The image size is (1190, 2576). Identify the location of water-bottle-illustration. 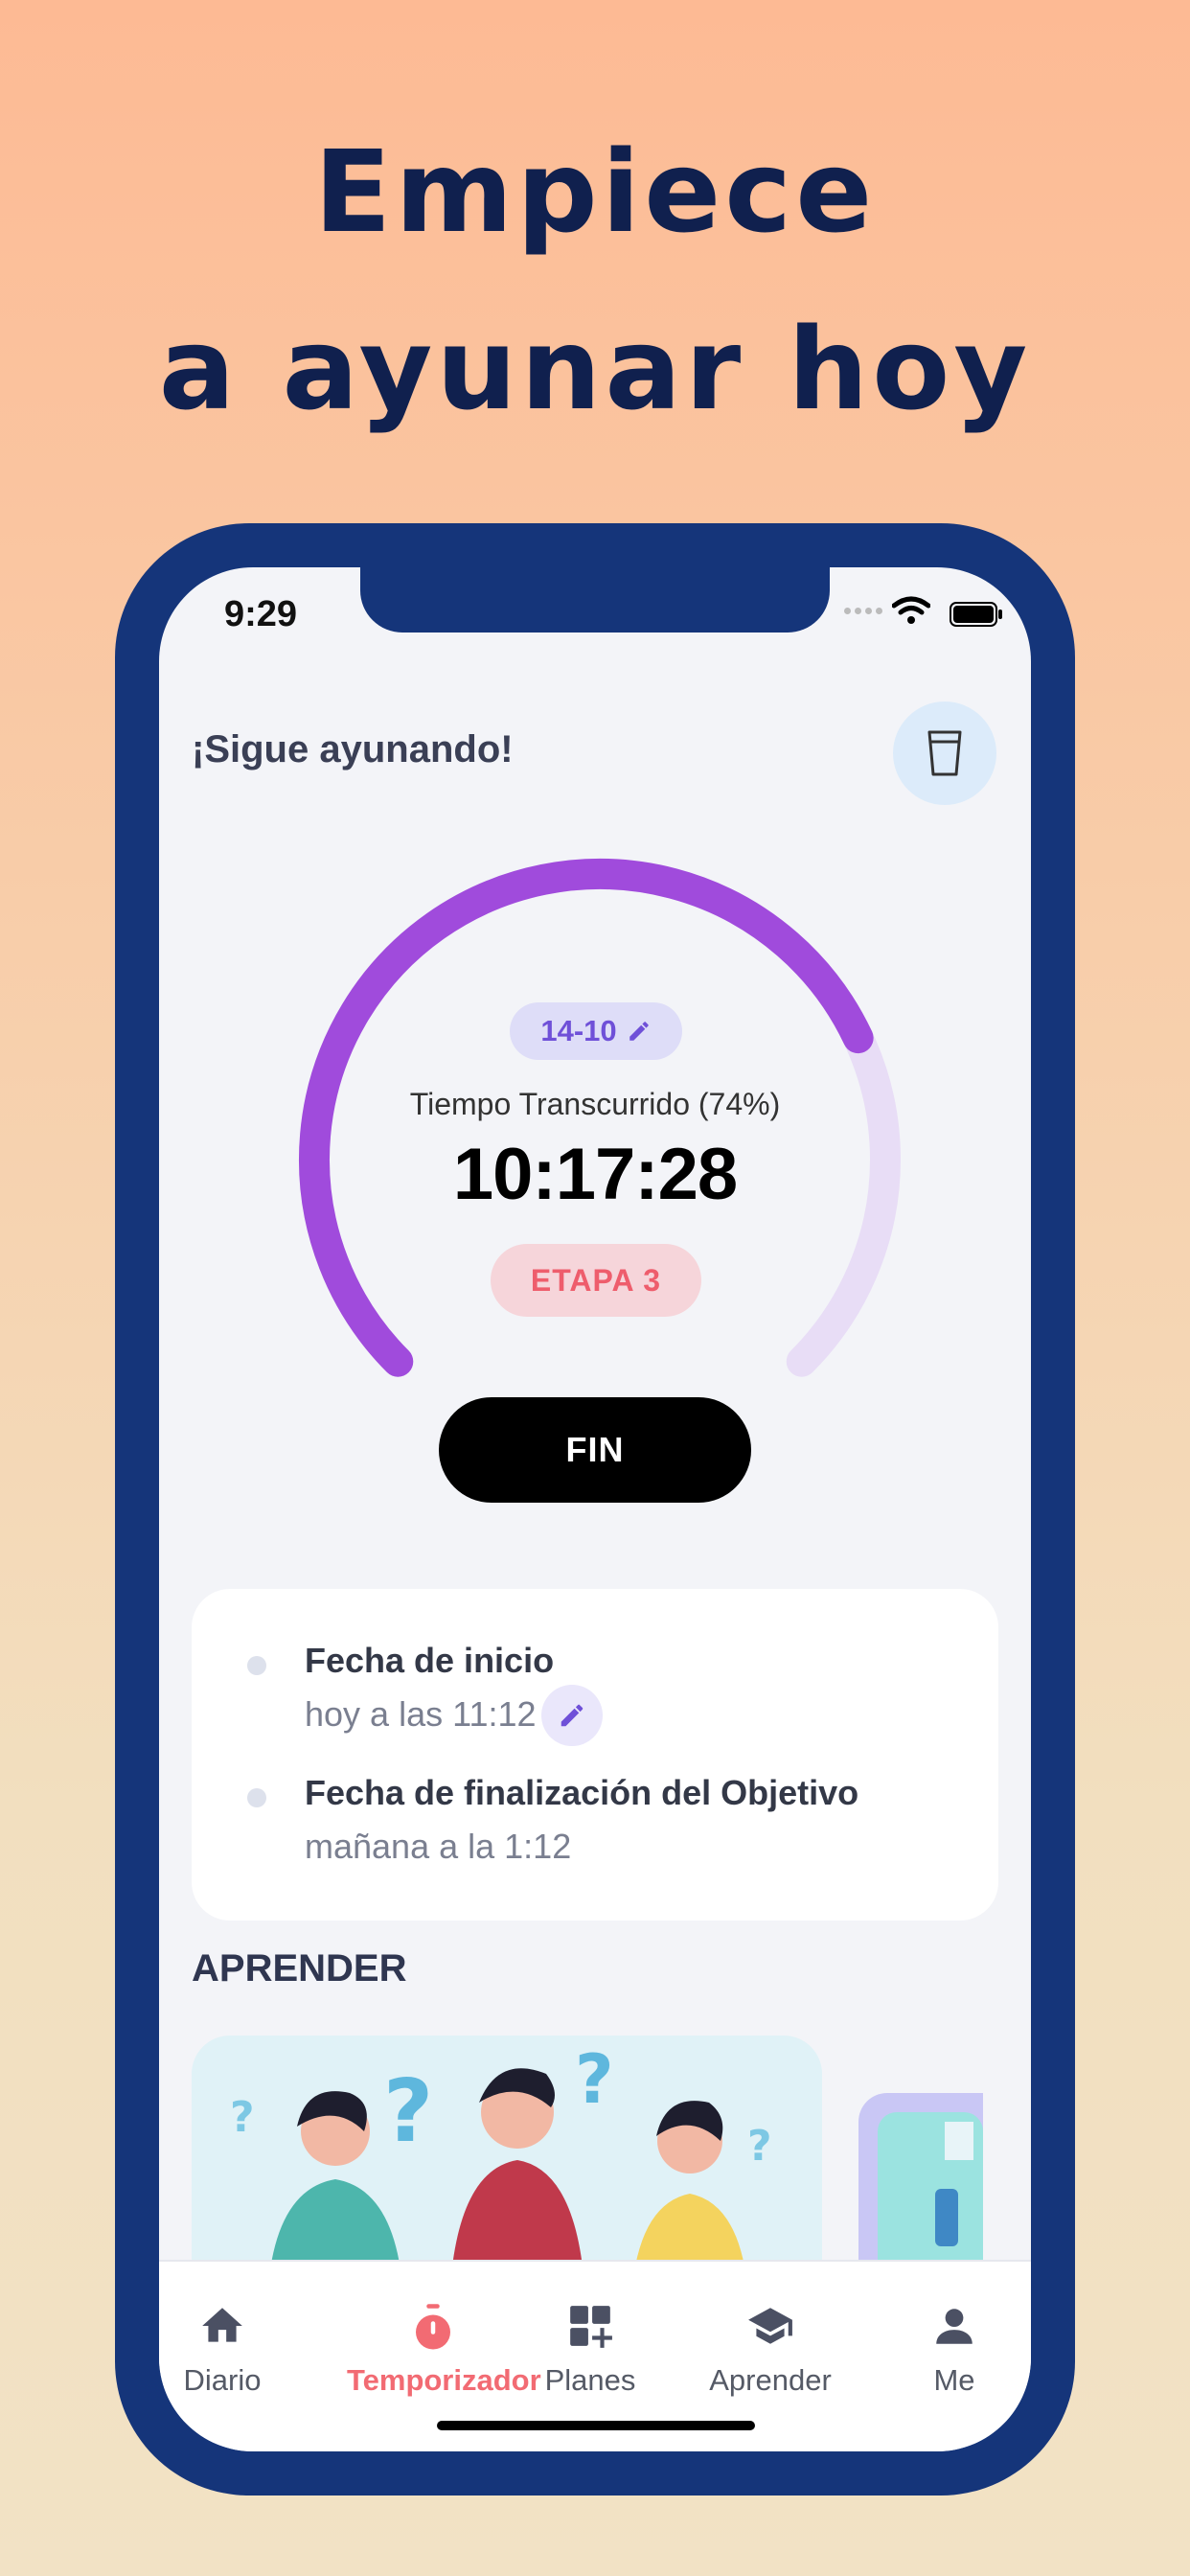
(931, 2198).